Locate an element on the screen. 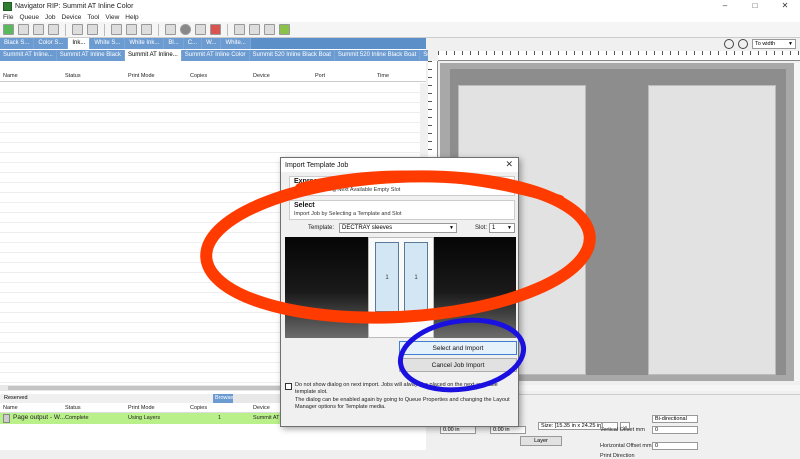 The height and width of the screenshot is (459, 800). tab-queue-6: Summit 520 Inline Black Boat is located at coordinates (377, 55).